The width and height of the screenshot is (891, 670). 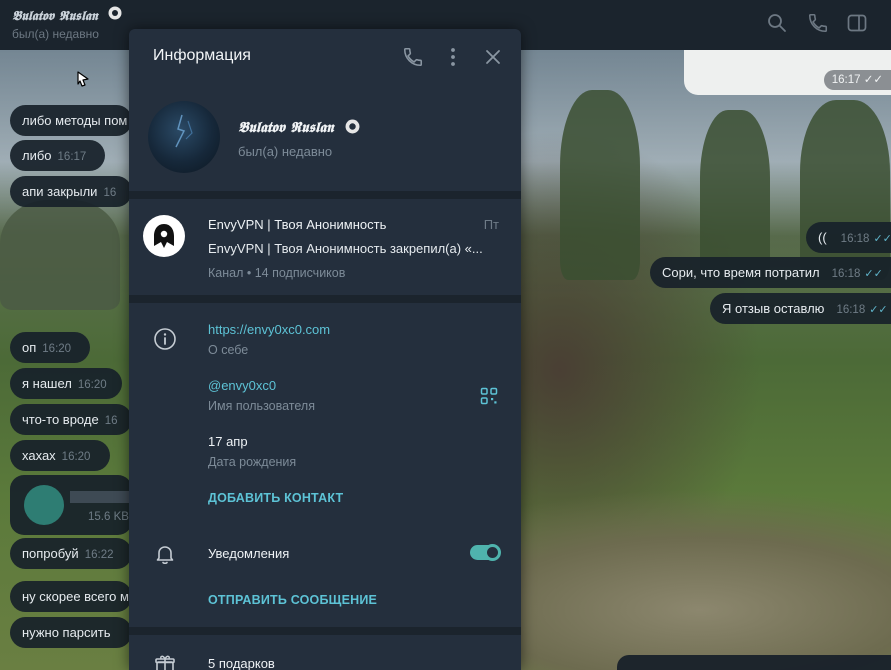 What do you see at coordinates (297, 224) in the screenshot?
I see `channel-title: EnvyVPN | Твоя Анонимность` at bounding box center [297, 224].